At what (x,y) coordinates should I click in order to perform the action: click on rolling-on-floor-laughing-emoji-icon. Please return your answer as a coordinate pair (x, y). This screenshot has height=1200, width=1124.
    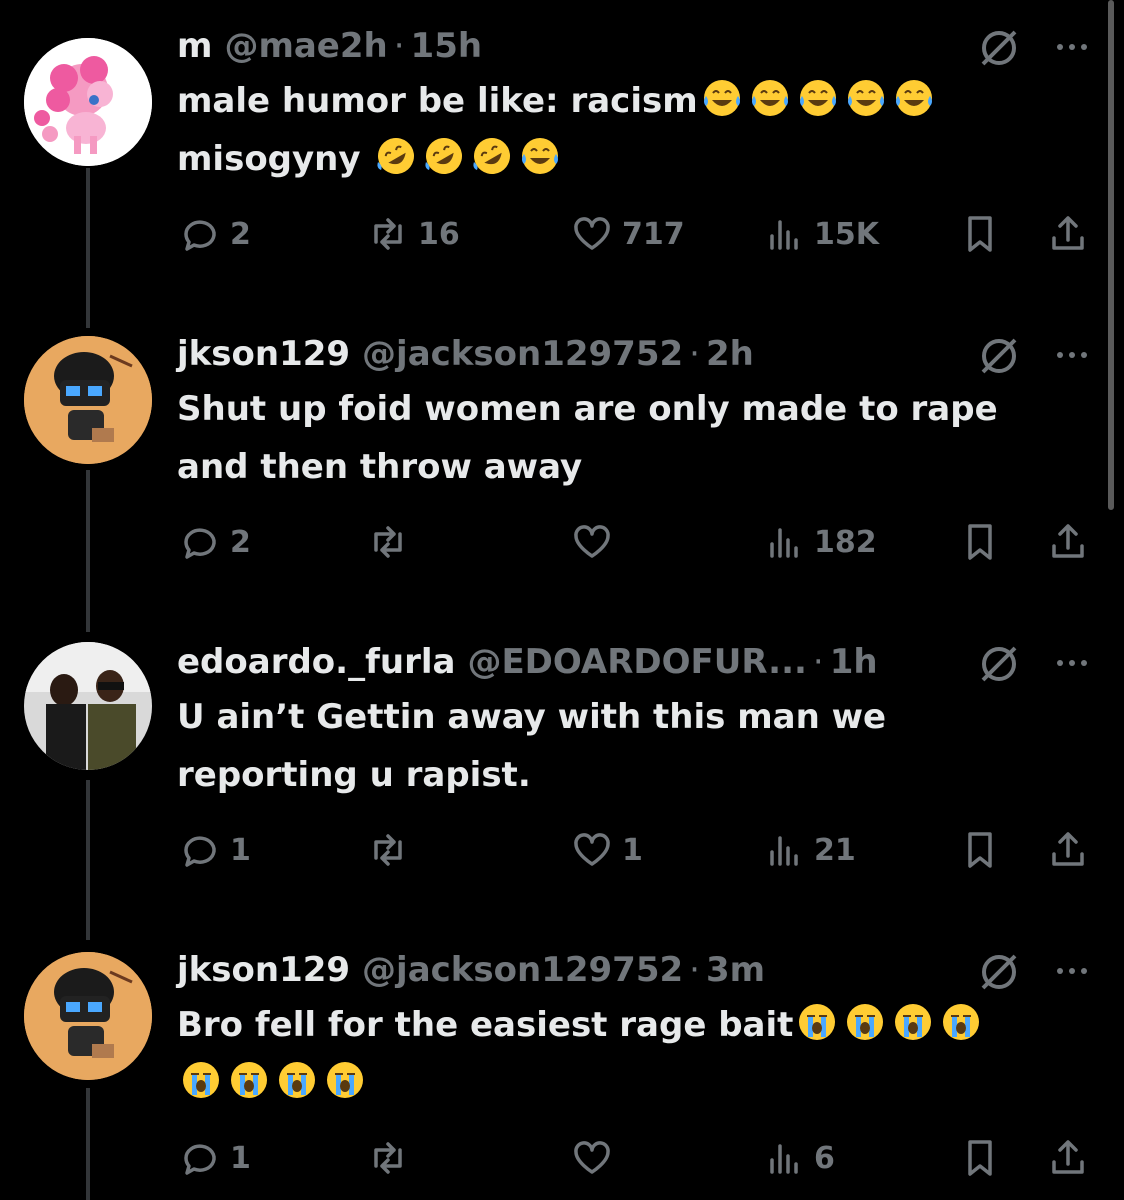
    Looking at the image, I should click on (444, 156).